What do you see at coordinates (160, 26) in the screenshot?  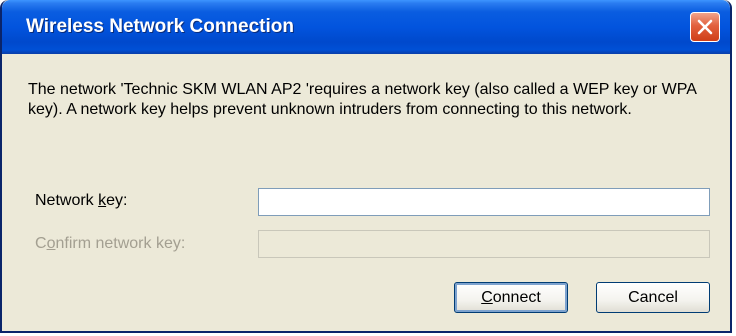 I see `window-title: Wireless Network Connection` at bounding box center [160, 26].